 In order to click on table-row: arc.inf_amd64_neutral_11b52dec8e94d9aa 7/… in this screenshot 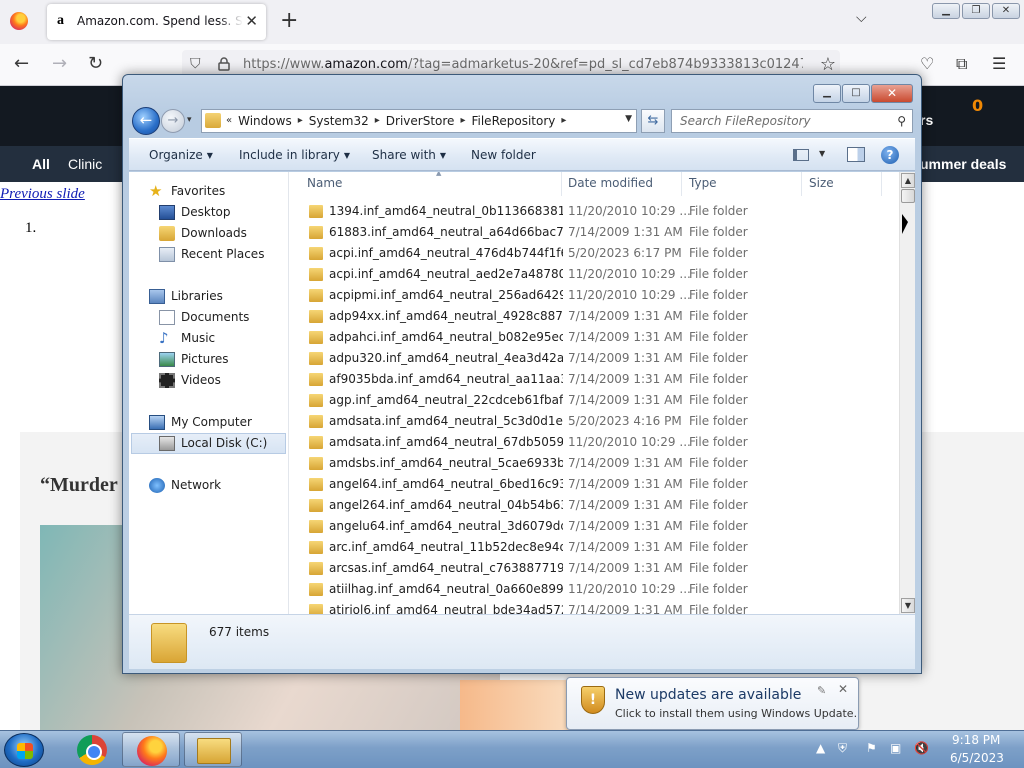, I will do `click(594, 547)`.